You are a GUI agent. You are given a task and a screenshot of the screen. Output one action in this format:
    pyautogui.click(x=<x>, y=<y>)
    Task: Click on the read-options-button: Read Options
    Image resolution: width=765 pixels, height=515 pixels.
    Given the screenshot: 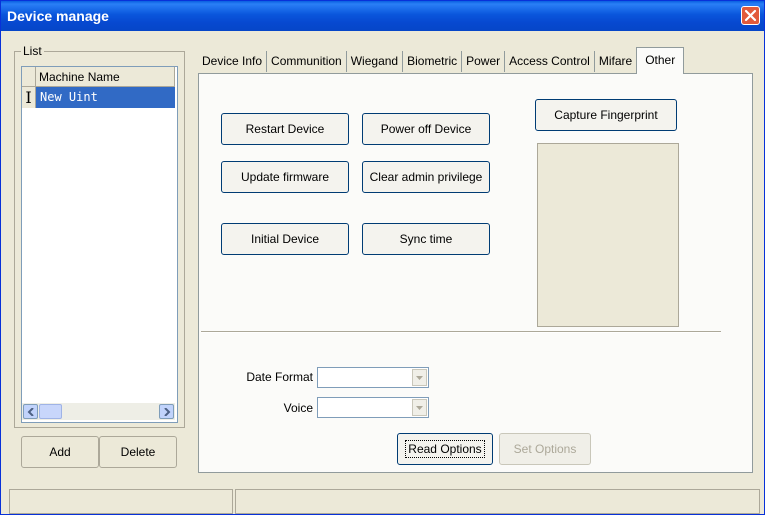 What is the action you would take?
    pyautogui.click(x=445, y=449)
    